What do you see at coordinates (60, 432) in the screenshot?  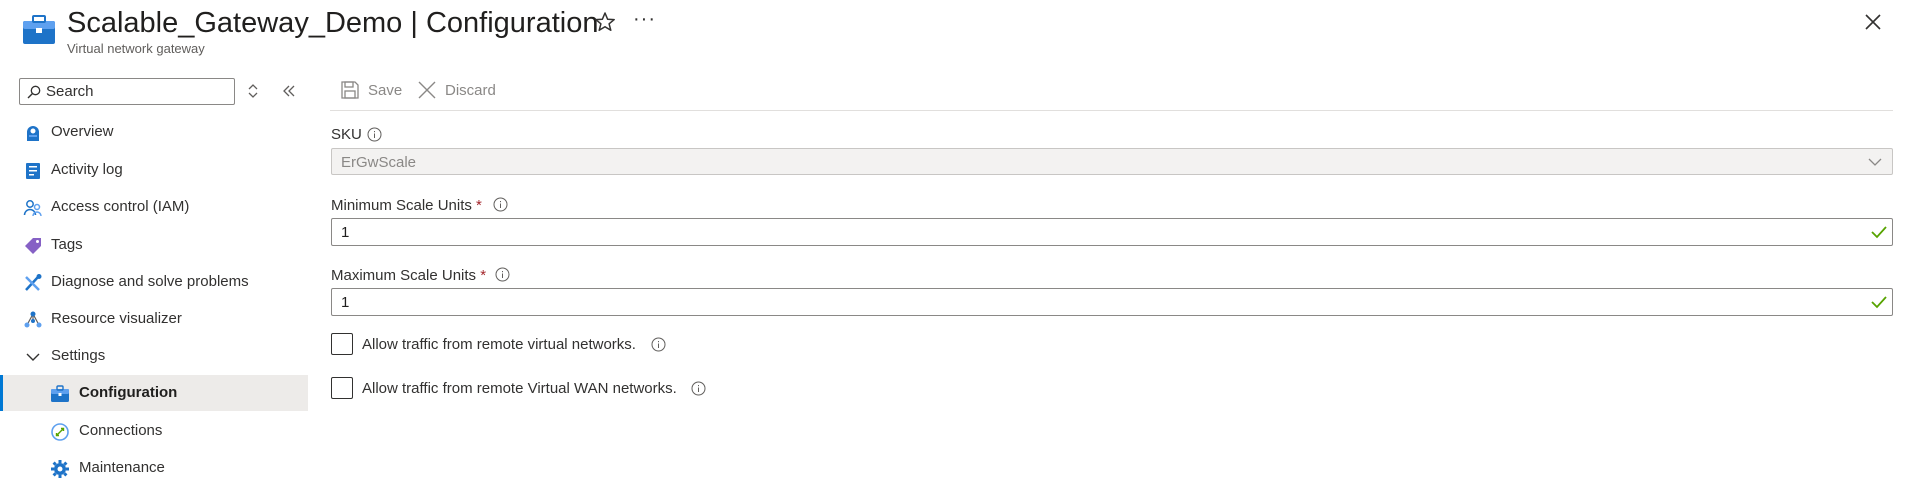 I see `connections-icon` at bounding box center [60, 432].